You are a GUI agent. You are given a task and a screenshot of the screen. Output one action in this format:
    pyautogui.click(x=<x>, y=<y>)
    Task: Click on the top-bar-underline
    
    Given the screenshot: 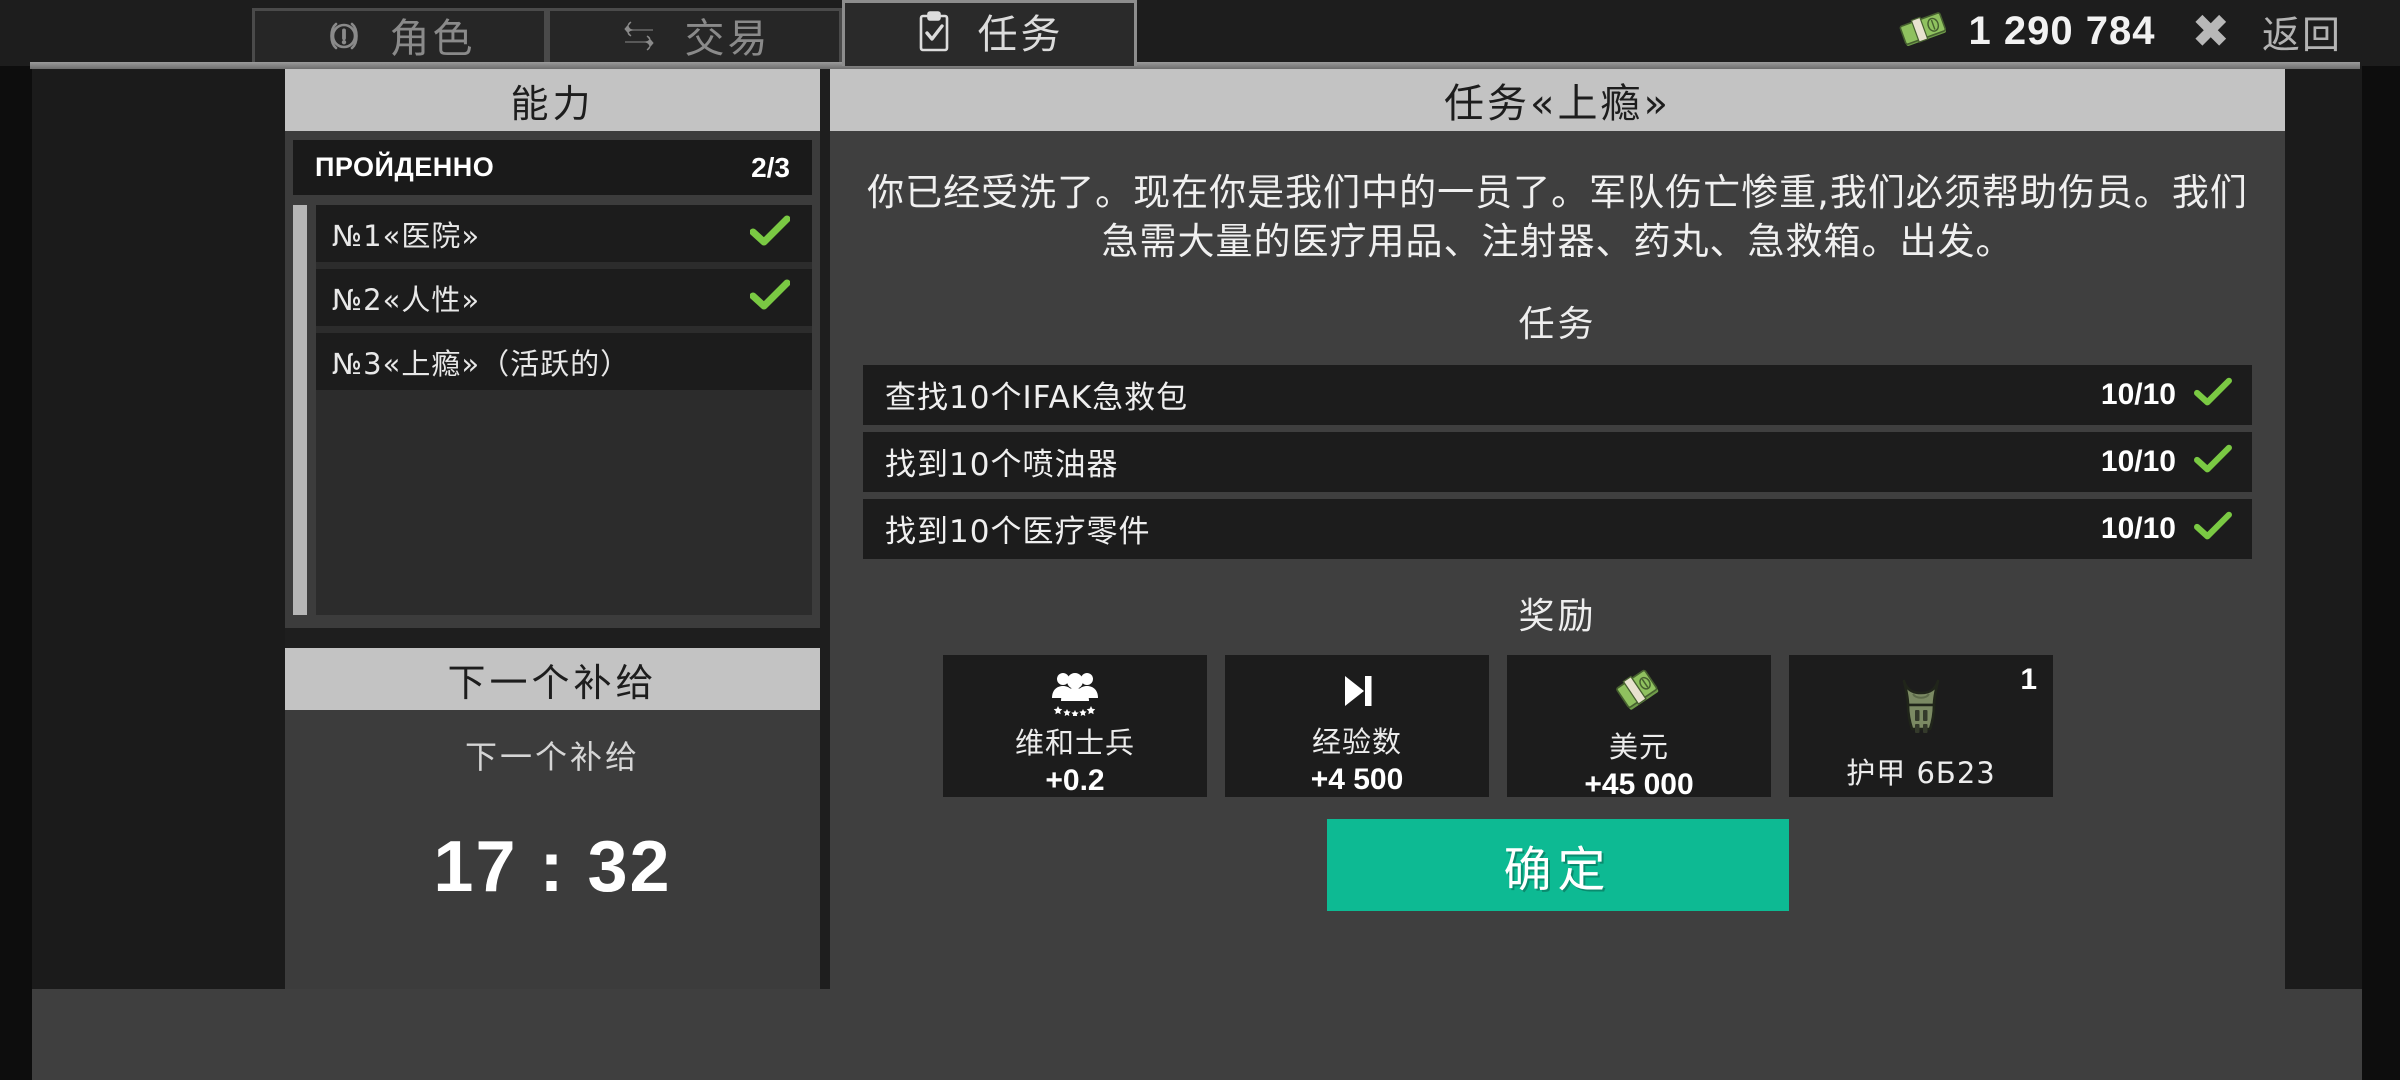 What is the action you would take?
    pyautogui.click(x=1195, y=65)
    